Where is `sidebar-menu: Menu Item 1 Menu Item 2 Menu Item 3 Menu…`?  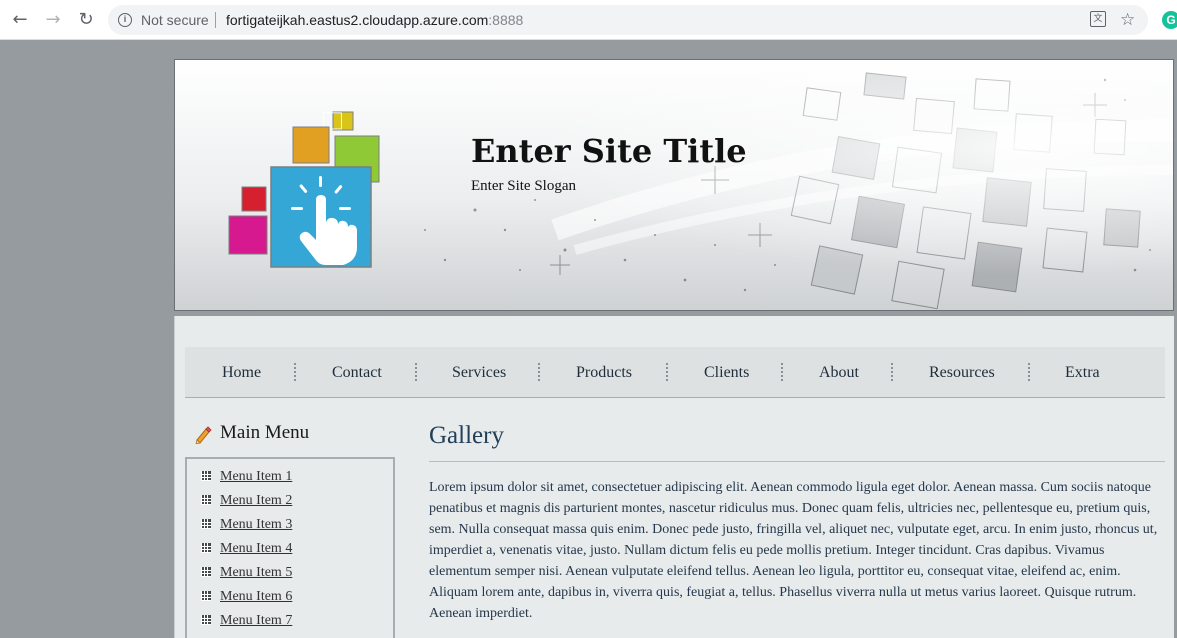
sidebar-menu: Menu Item 1 Menu Item 2 Menu Item 3 Menu… is located at coordinates (290, 547).